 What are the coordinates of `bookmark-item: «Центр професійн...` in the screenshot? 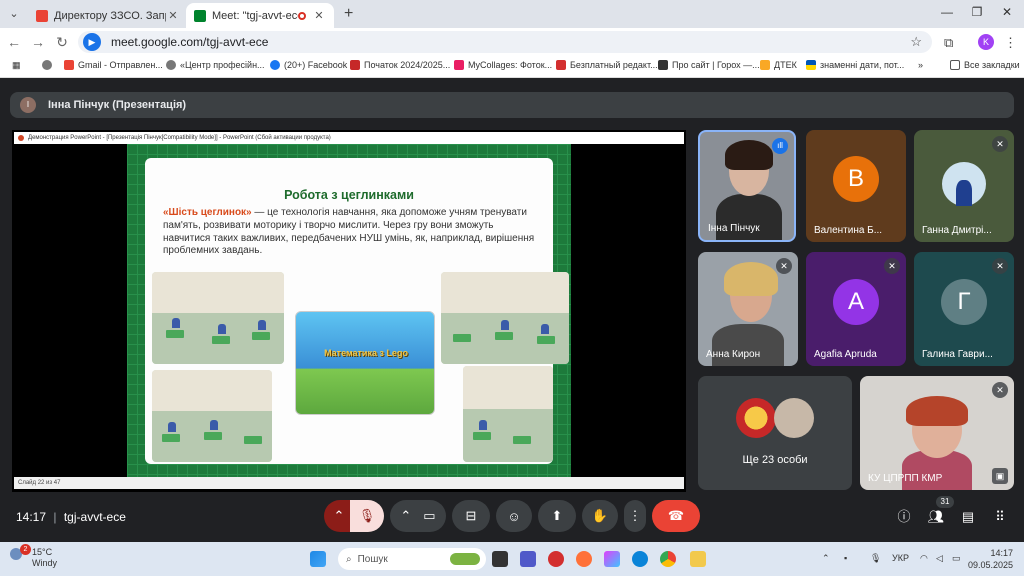 It's located at (215, 65).